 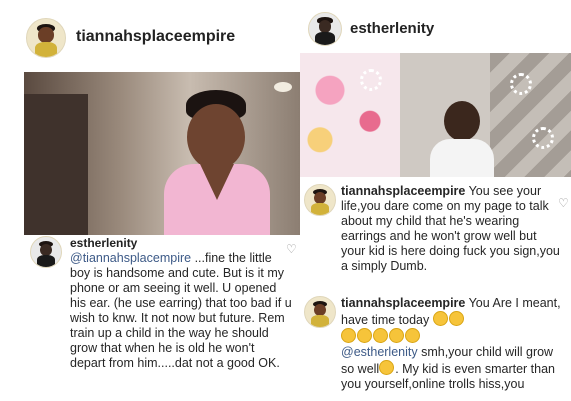 What do you see at coordinates (435, 115) in the screenshot?
I see `post-photo` at bounding box center [435, 115].